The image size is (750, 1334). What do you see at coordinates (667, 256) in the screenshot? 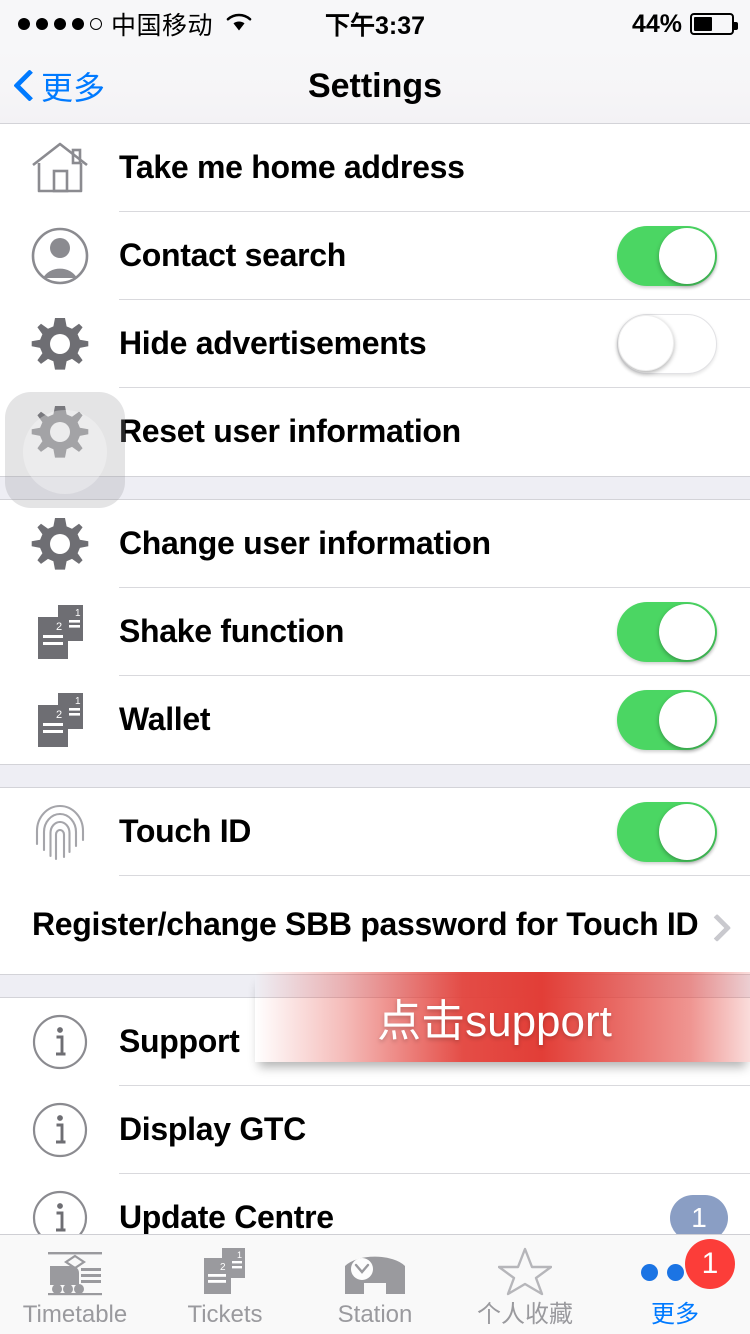
I see `toggle-contact-search` at bounding box center [667, 256].